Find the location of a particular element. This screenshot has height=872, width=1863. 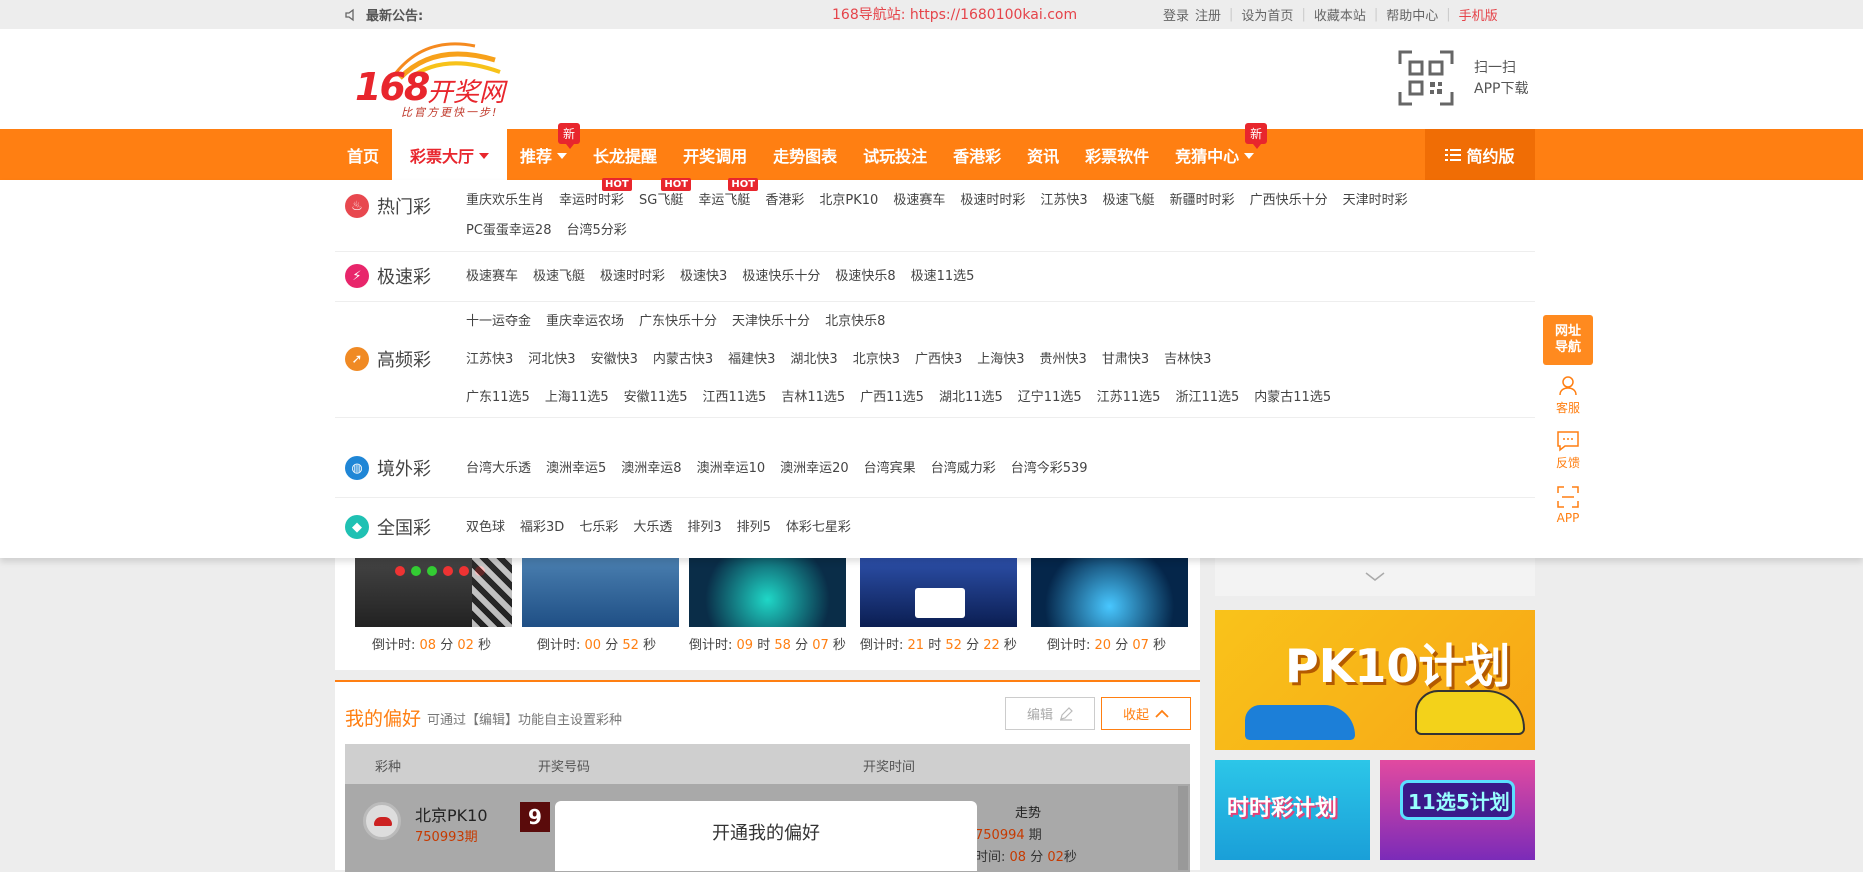

lottery-link: 广西快乐十分 is located at coordinates (1289, 201).